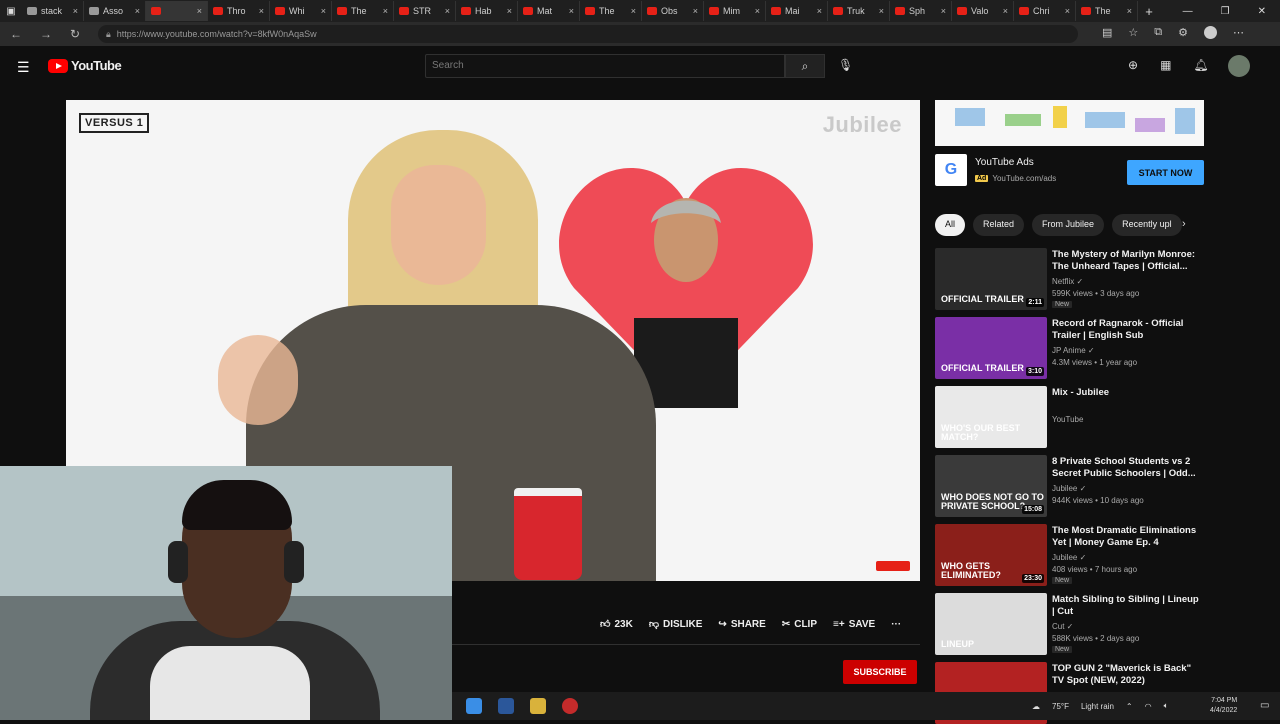 The height and width of the screenshot is (724, 1280). What do you see at coordinates (1068, 225) in the screenshot?
I see `filter-chip: From Jubilee` at bounding box center [1068, 225].